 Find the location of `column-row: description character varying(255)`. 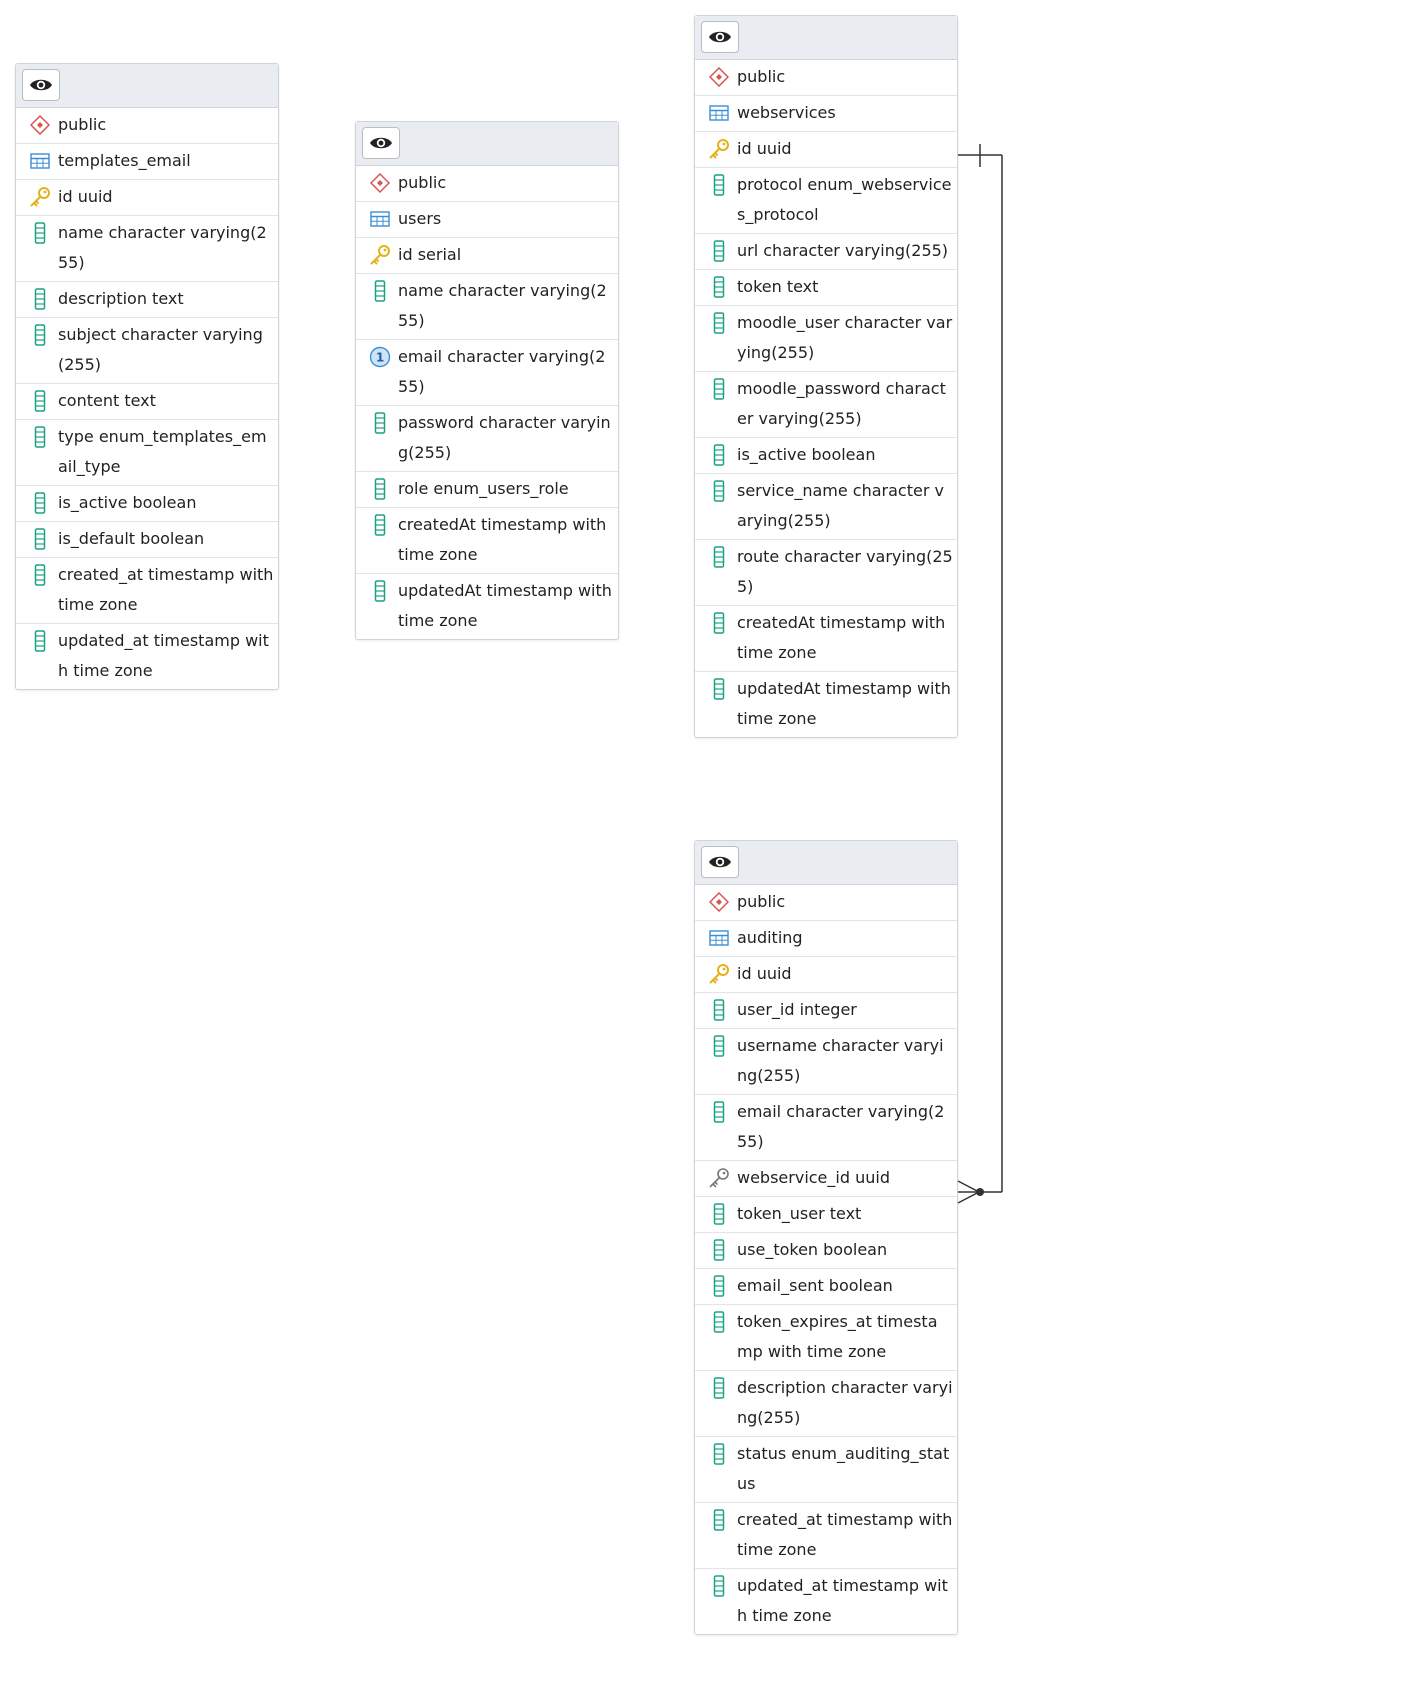

column-row: description character varying(255) is located at coordinates (826, 1404).